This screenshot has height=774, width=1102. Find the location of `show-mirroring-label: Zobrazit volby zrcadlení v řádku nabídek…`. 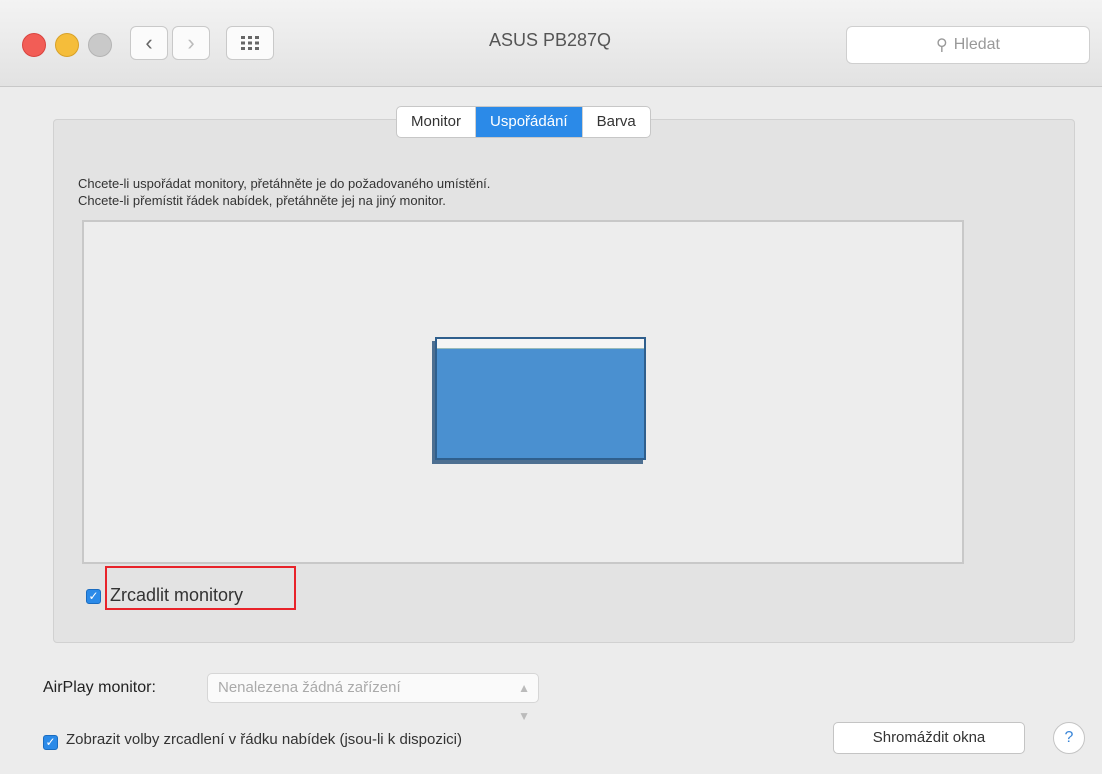

show-mirroring-label: Zobrazit volby zrcadlení v řádku nabídek… is located at coordinates (264, 739).